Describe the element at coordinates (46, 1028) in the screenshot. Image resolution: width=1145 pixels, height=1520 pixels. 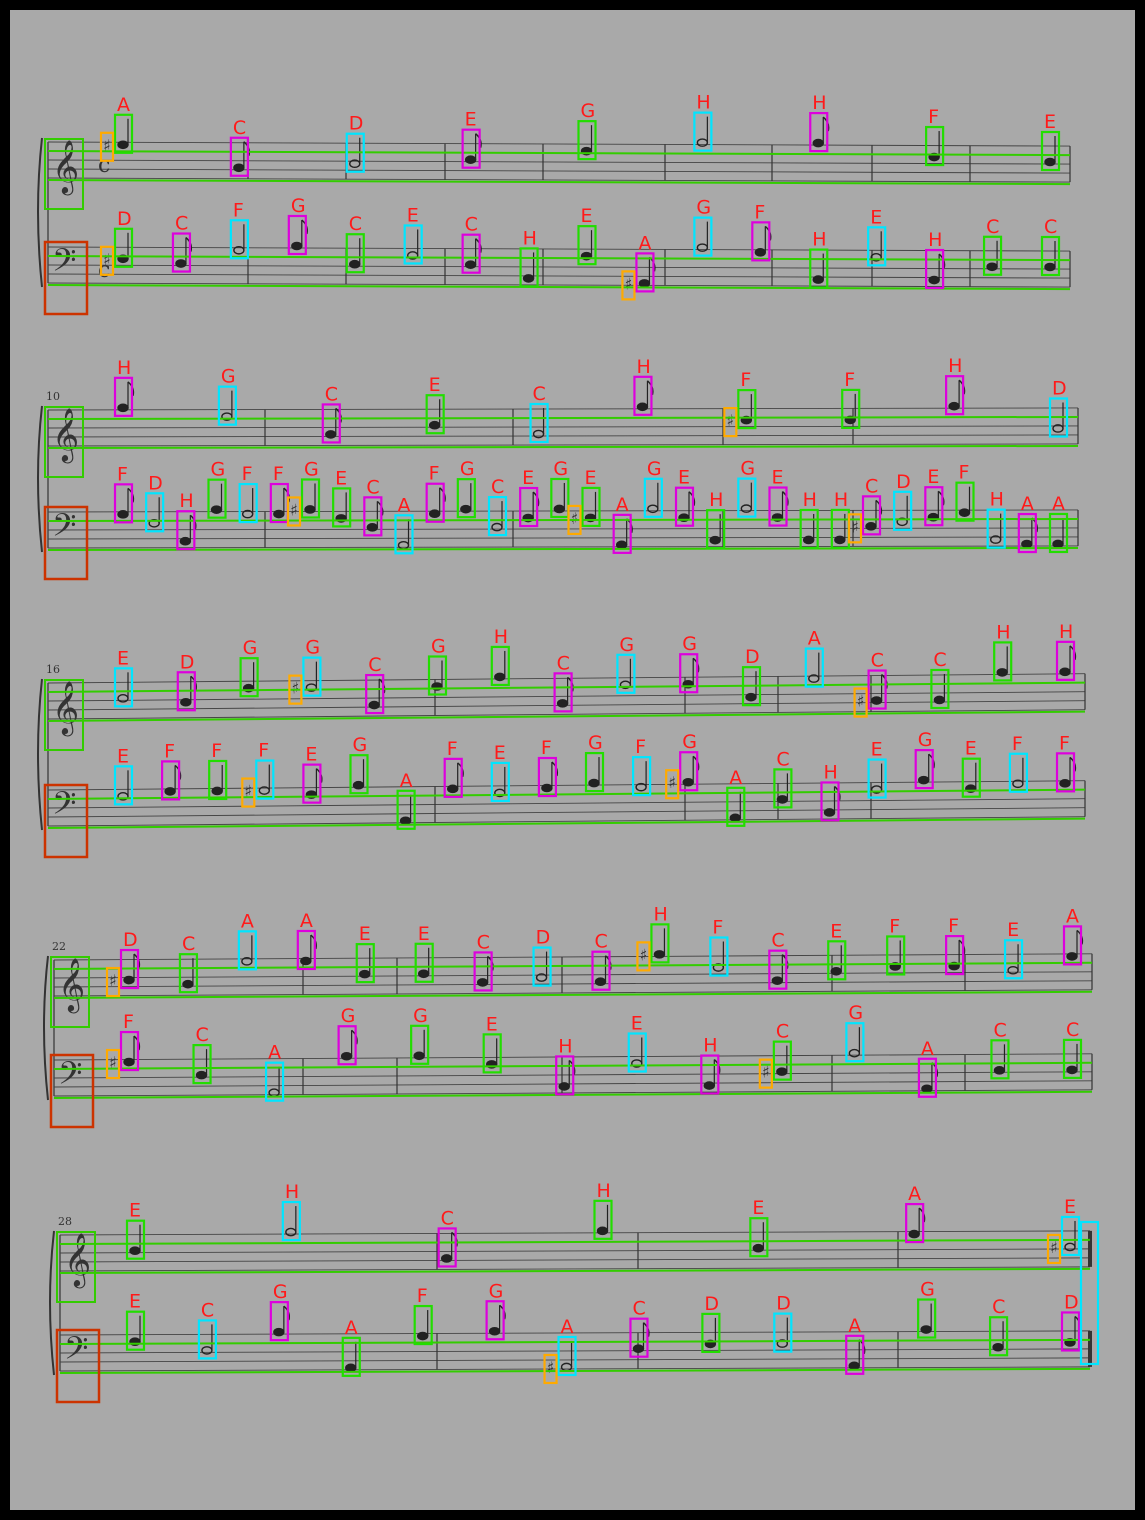
I see `brace` at that location.